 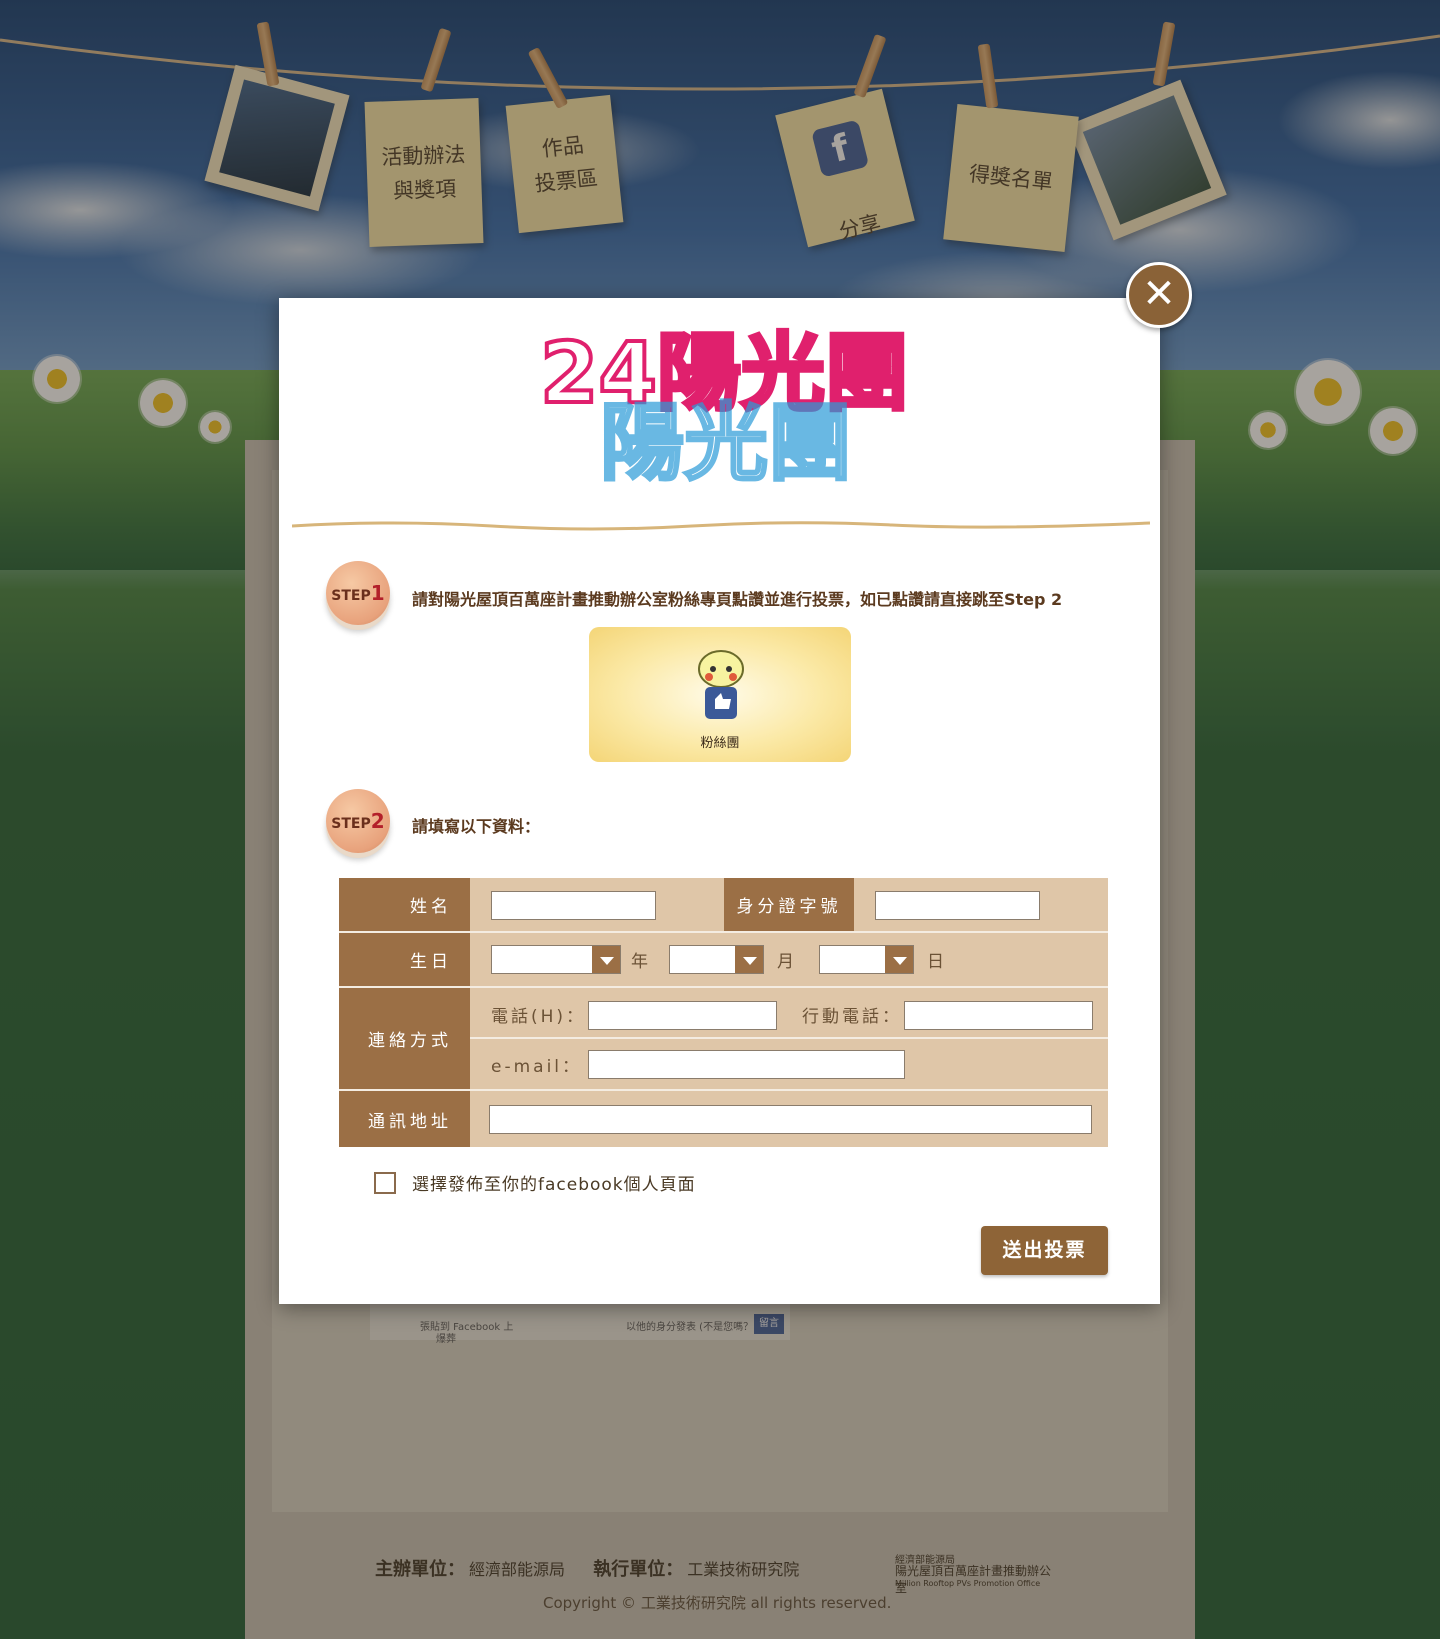 I want to click on submit-vote-button: 送出投票, so click(x=1044, y=1250).